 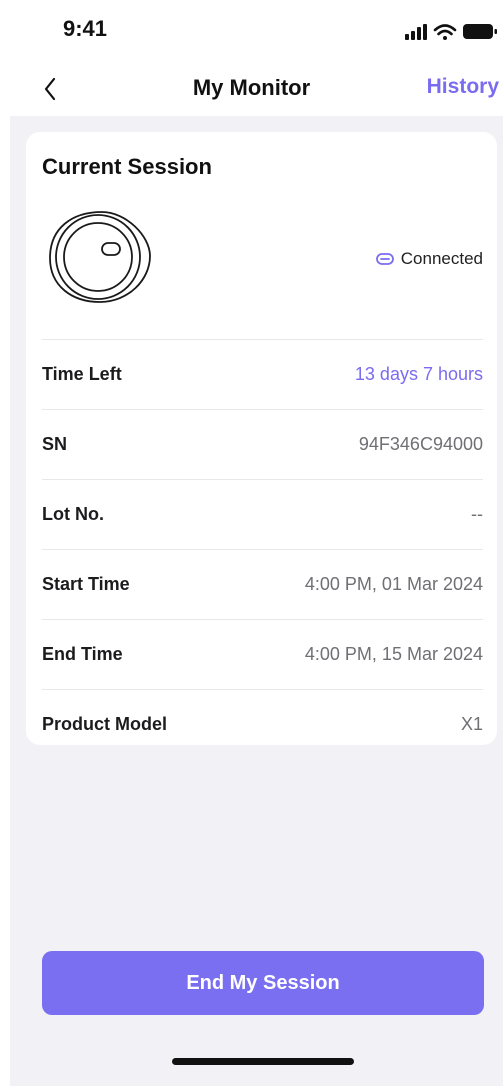 I want to click on connection-status: Connected, so click(x=429, y=259).